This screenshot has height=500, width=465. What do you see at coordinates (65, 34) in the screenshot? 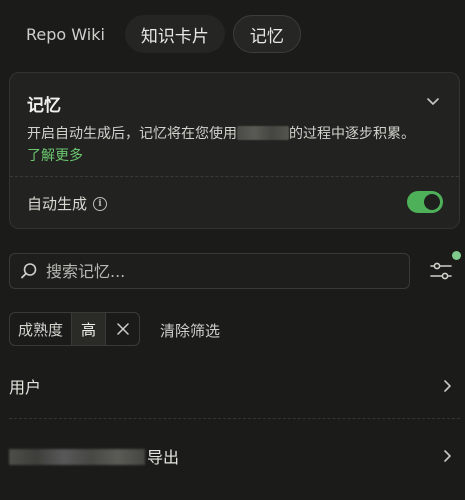
I see `tab-repo-wiki: Repo Wiki` at bounding box center [65, 34].